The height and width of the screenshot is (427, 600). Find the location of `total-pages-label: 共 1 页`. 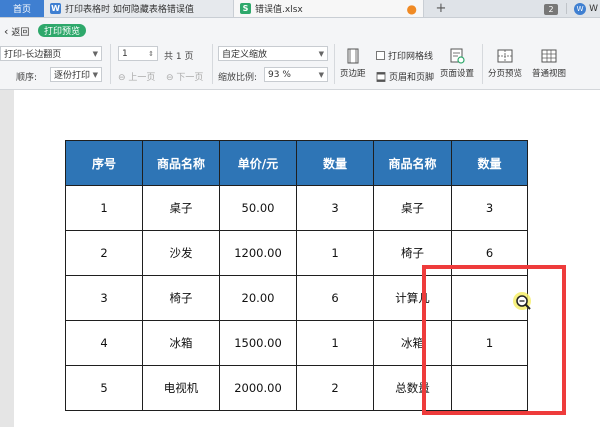

total-pages-label: 共 1 页 is located at coordinates (179, 57).